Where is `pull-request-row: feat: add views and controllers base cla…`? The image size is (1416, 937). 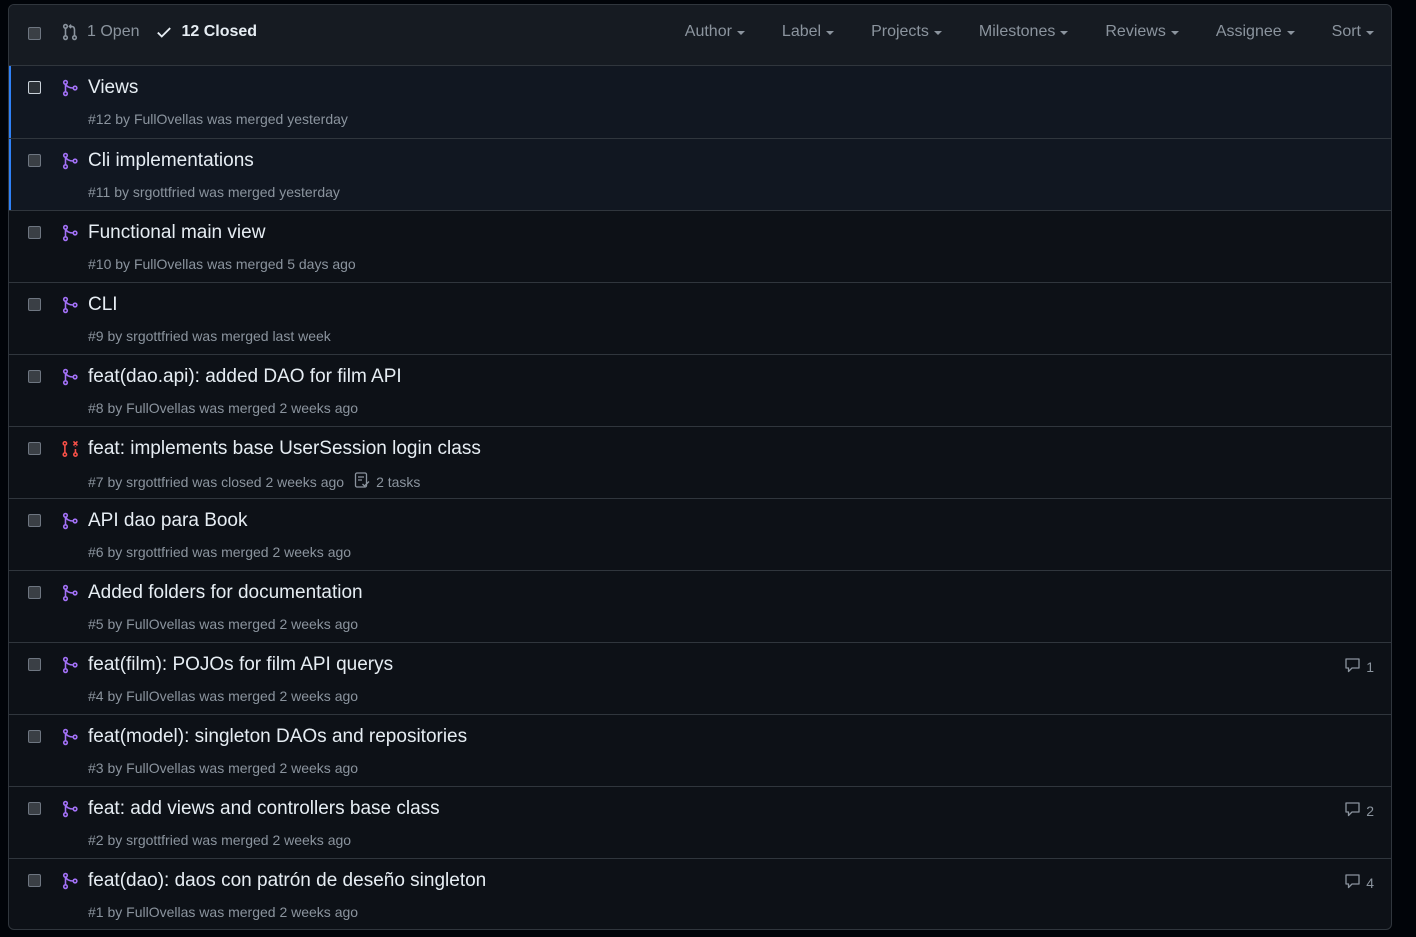 pull-request-row: feat: add views and controllers base cla… is located at coordinates (700, 822).